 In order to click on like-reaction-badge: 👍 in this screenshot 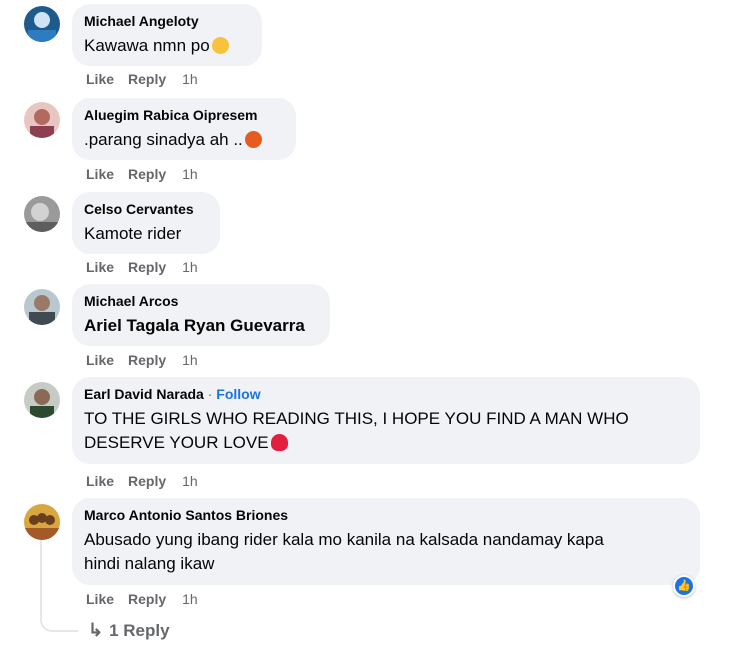, I will do `click(684, 586)`.